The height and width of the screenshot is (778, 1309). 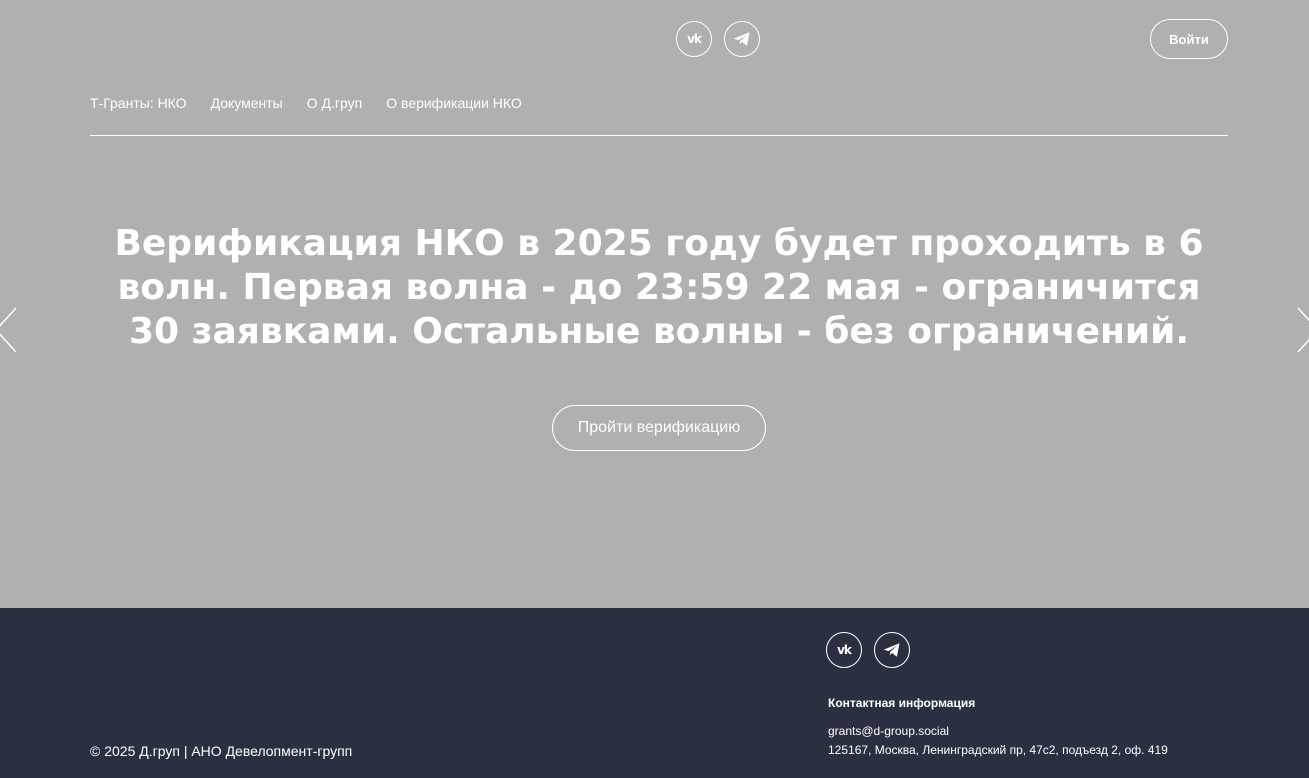 What do you see at coordinates (221, 751) in the screenshot?
I see `copyright-text: © 2025 Д.груп | АНО Девелопмент-групп` at bounding box center [221, 751].